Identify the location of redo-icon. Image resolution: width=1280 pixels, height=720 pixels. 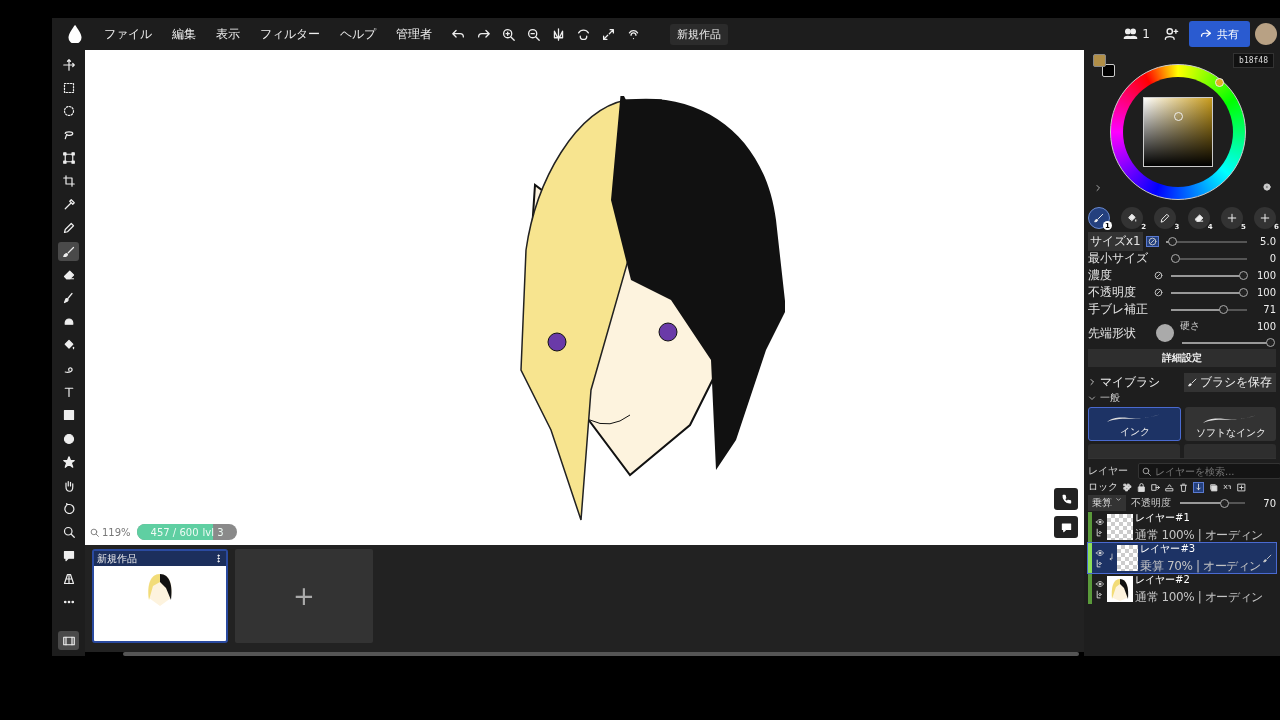
(483, 34).